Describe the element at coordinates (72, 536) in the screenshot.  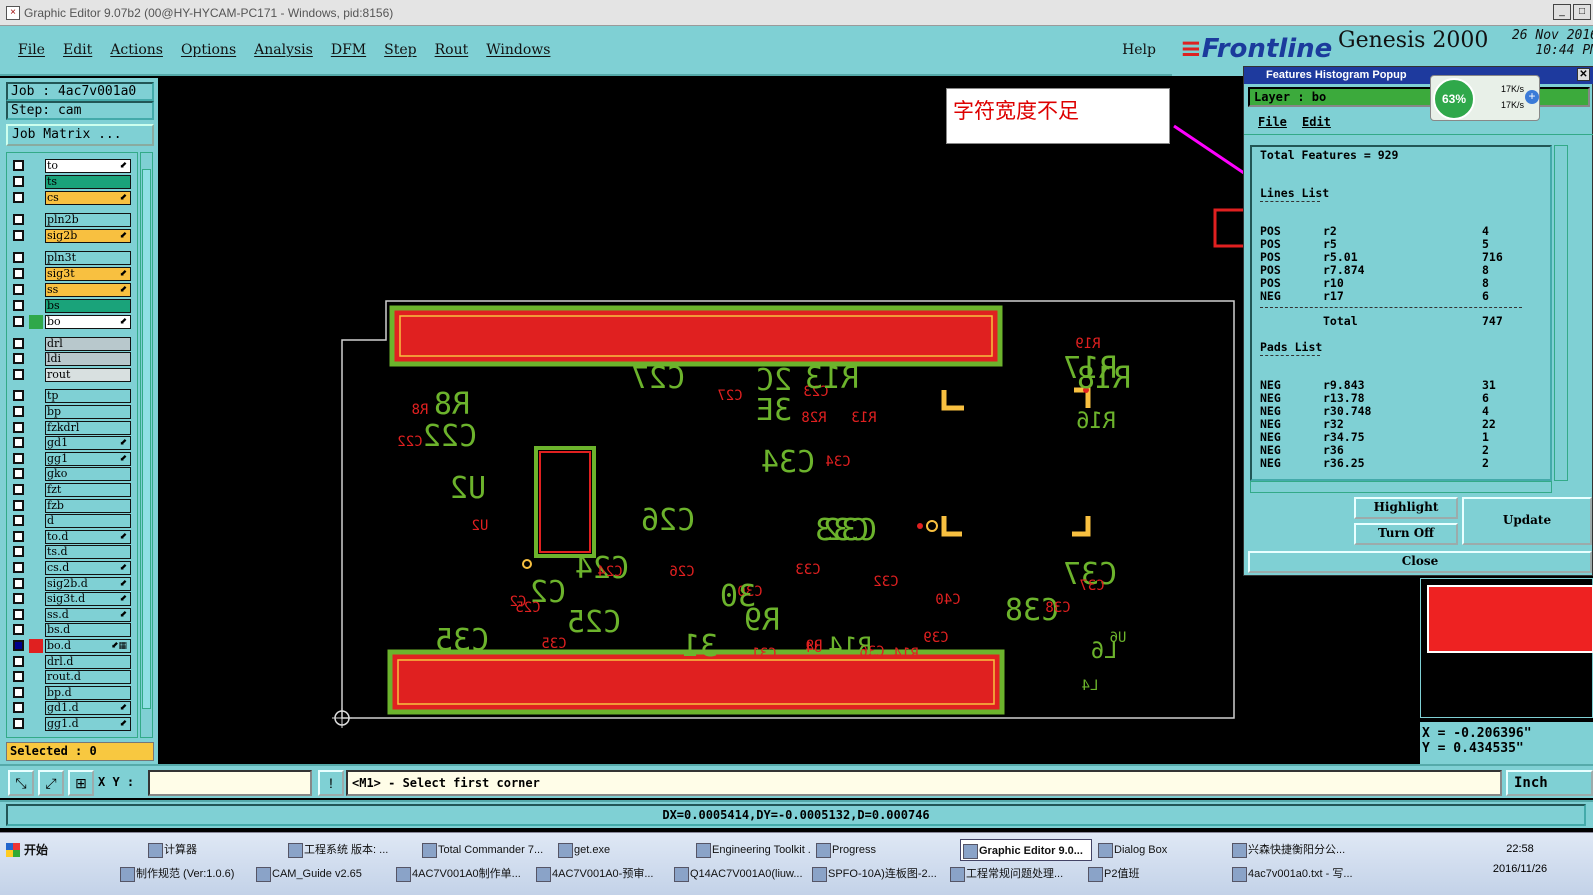
I see `layer-row-to-d: to.d ⬋` at that location.